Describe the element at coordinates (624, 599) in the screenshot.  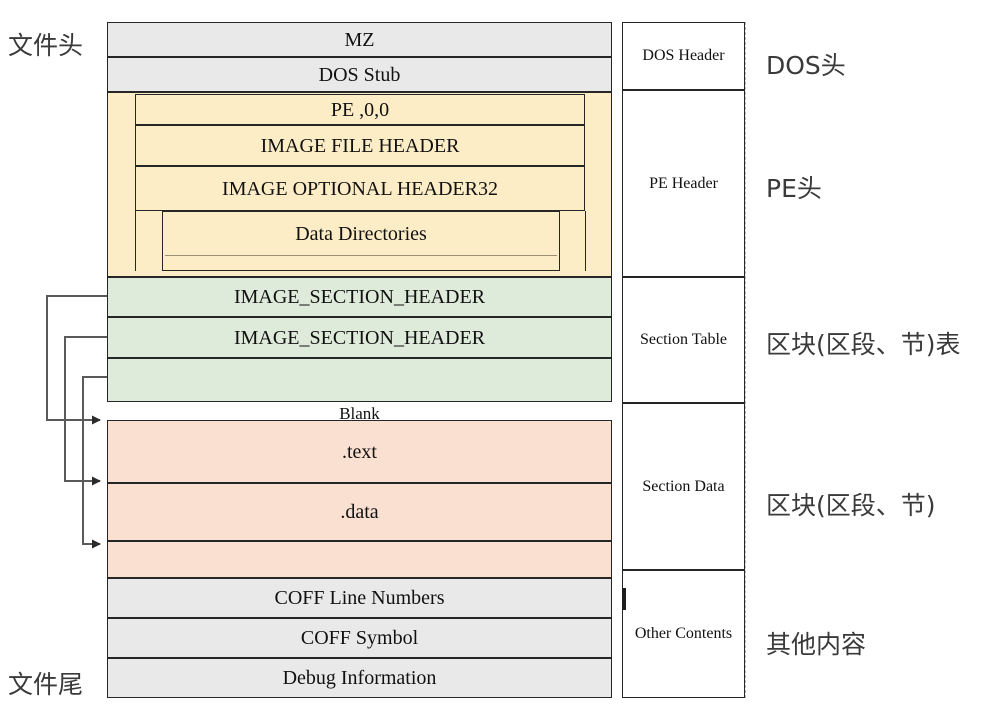
I see `other-contents-tick` at that location.